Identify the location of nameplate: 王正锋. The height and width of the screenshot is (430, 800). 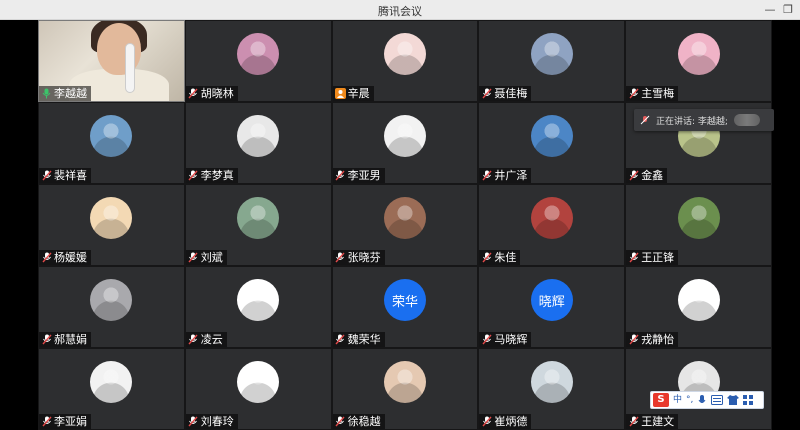
(652, 257).